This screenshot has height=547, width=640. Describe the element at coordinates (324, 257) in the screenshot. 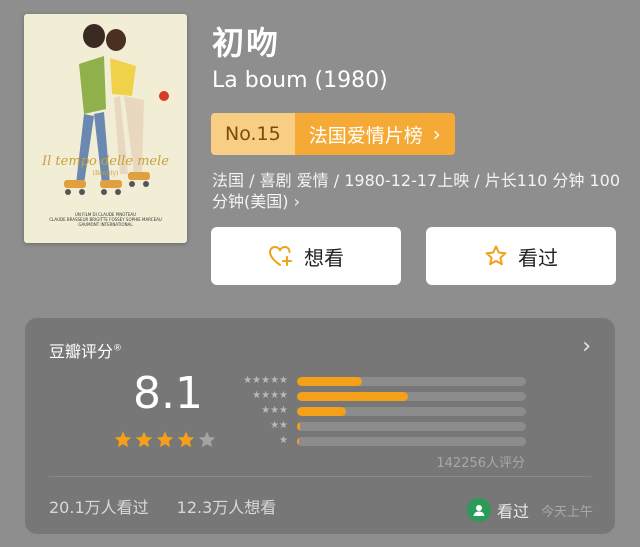

I see `want-label: 想看` at that location.